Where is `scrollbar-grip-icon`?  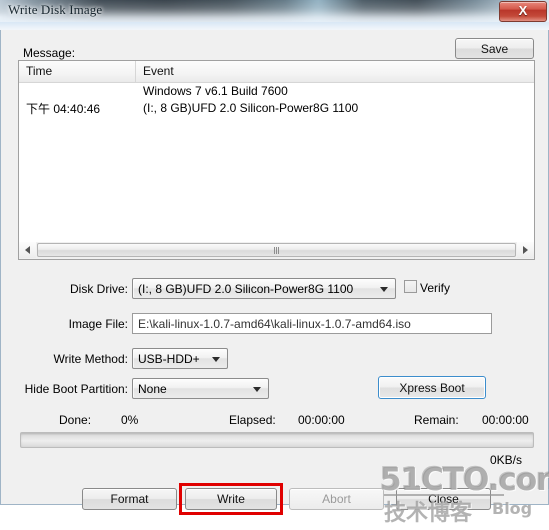
scrollbar-grip-icon is located at coordinates (276, 250).